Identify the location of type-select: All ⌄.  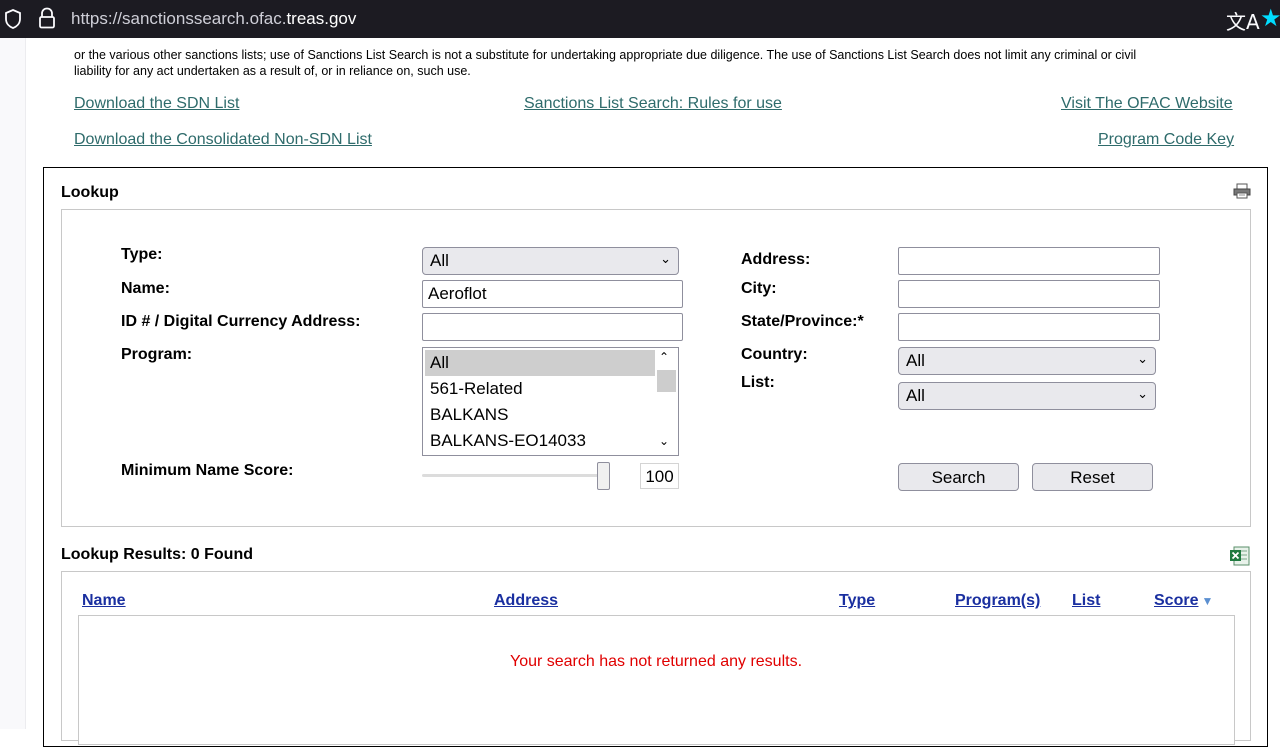
(550, 261).